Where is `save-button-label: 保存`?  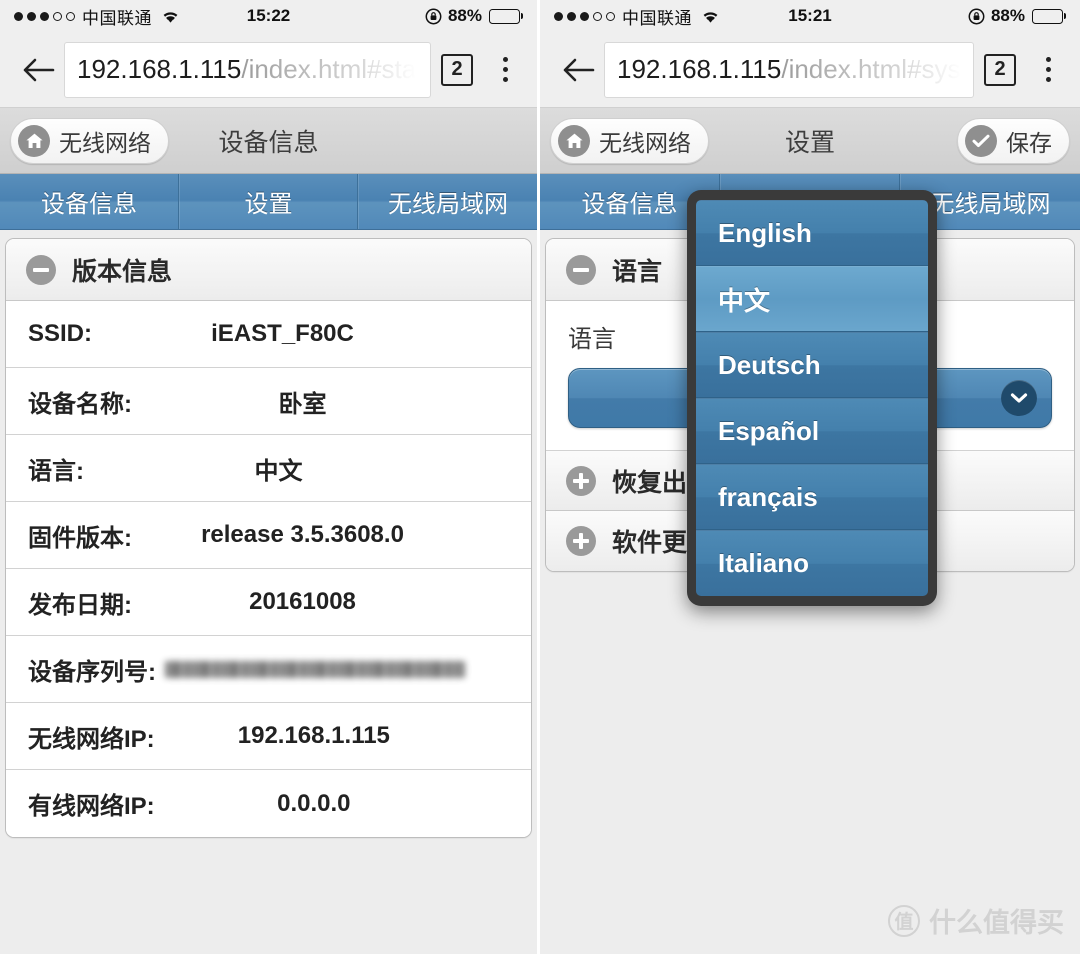
save-button-label: 保存 is located at coordinates (1029, 142).